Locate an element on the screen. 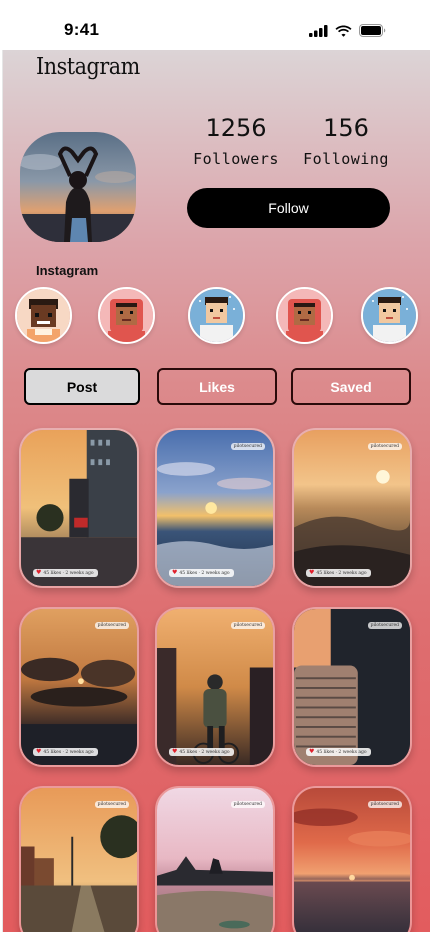  followers-label: Followers is located at coordinates (236, 159).